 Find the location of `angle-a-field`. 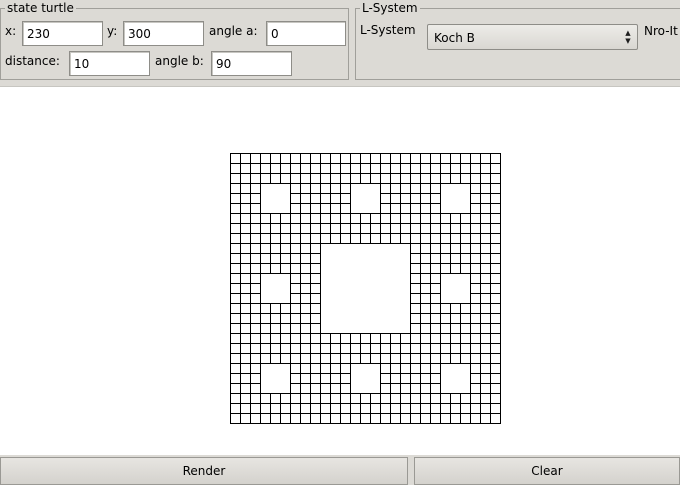

angle-a-field is located at coordinates (306, 33).